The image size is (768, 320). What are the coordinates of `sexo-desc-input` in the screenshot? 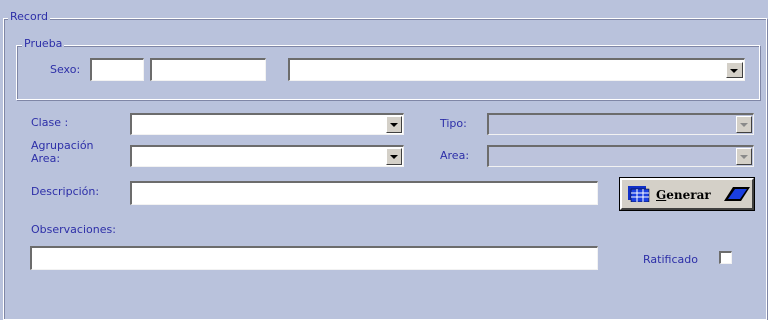 It's located at (208, 70).